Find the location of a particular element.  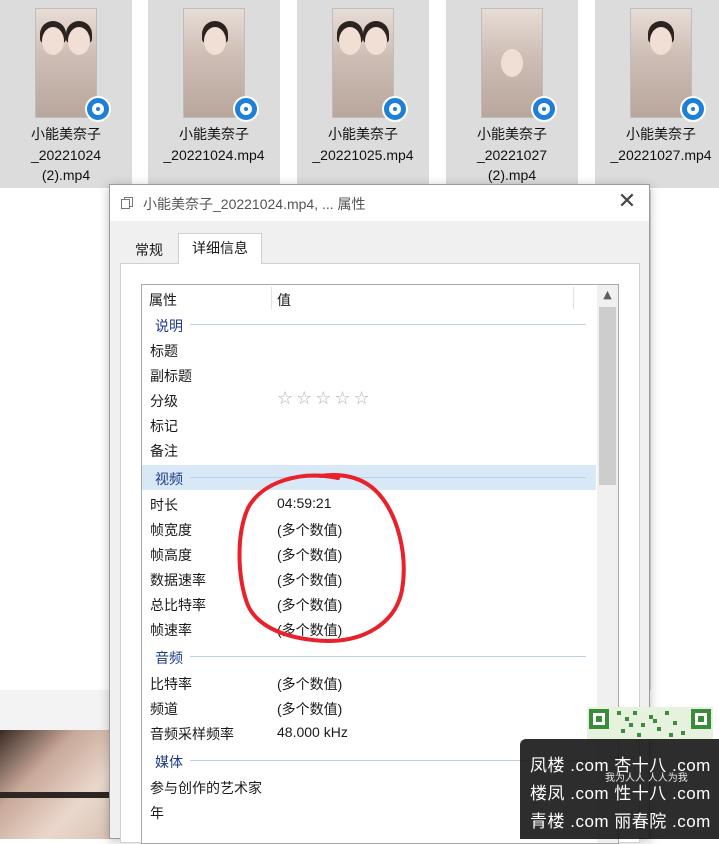

file-name: 小能美奈子 _20221025.mp4 is located at coordinates (363, 144).